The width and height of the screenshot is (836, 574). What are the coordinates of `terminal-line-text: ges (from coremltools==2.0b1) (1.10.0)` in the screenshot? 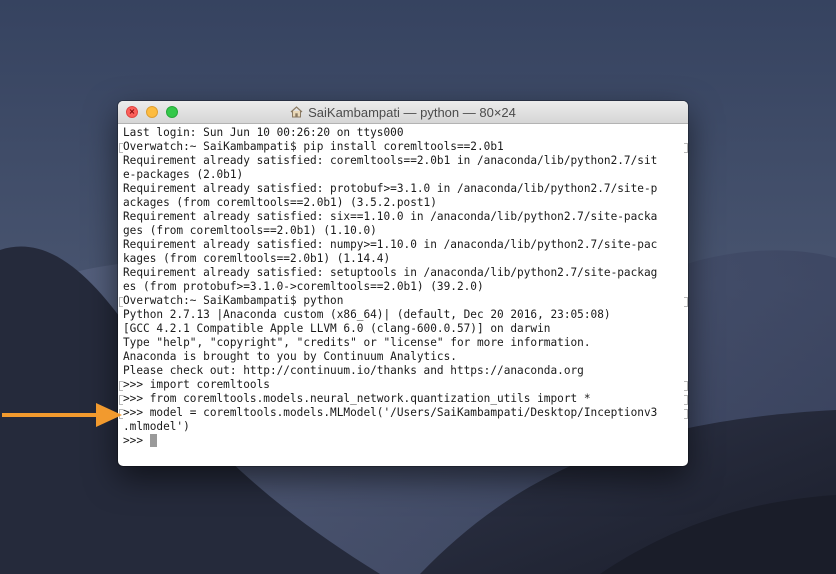 It's located at (250, 230).